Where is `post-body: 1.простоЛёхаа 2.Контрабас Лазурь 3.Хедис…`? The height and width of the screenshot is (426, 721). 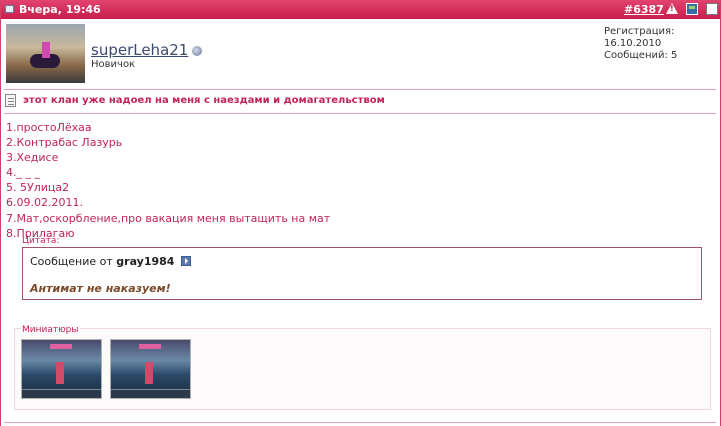 post-body: 1.простоЛёхаа 2.Контрабас Лазурь 3.Хедис… is located at coordinates (168, 180).